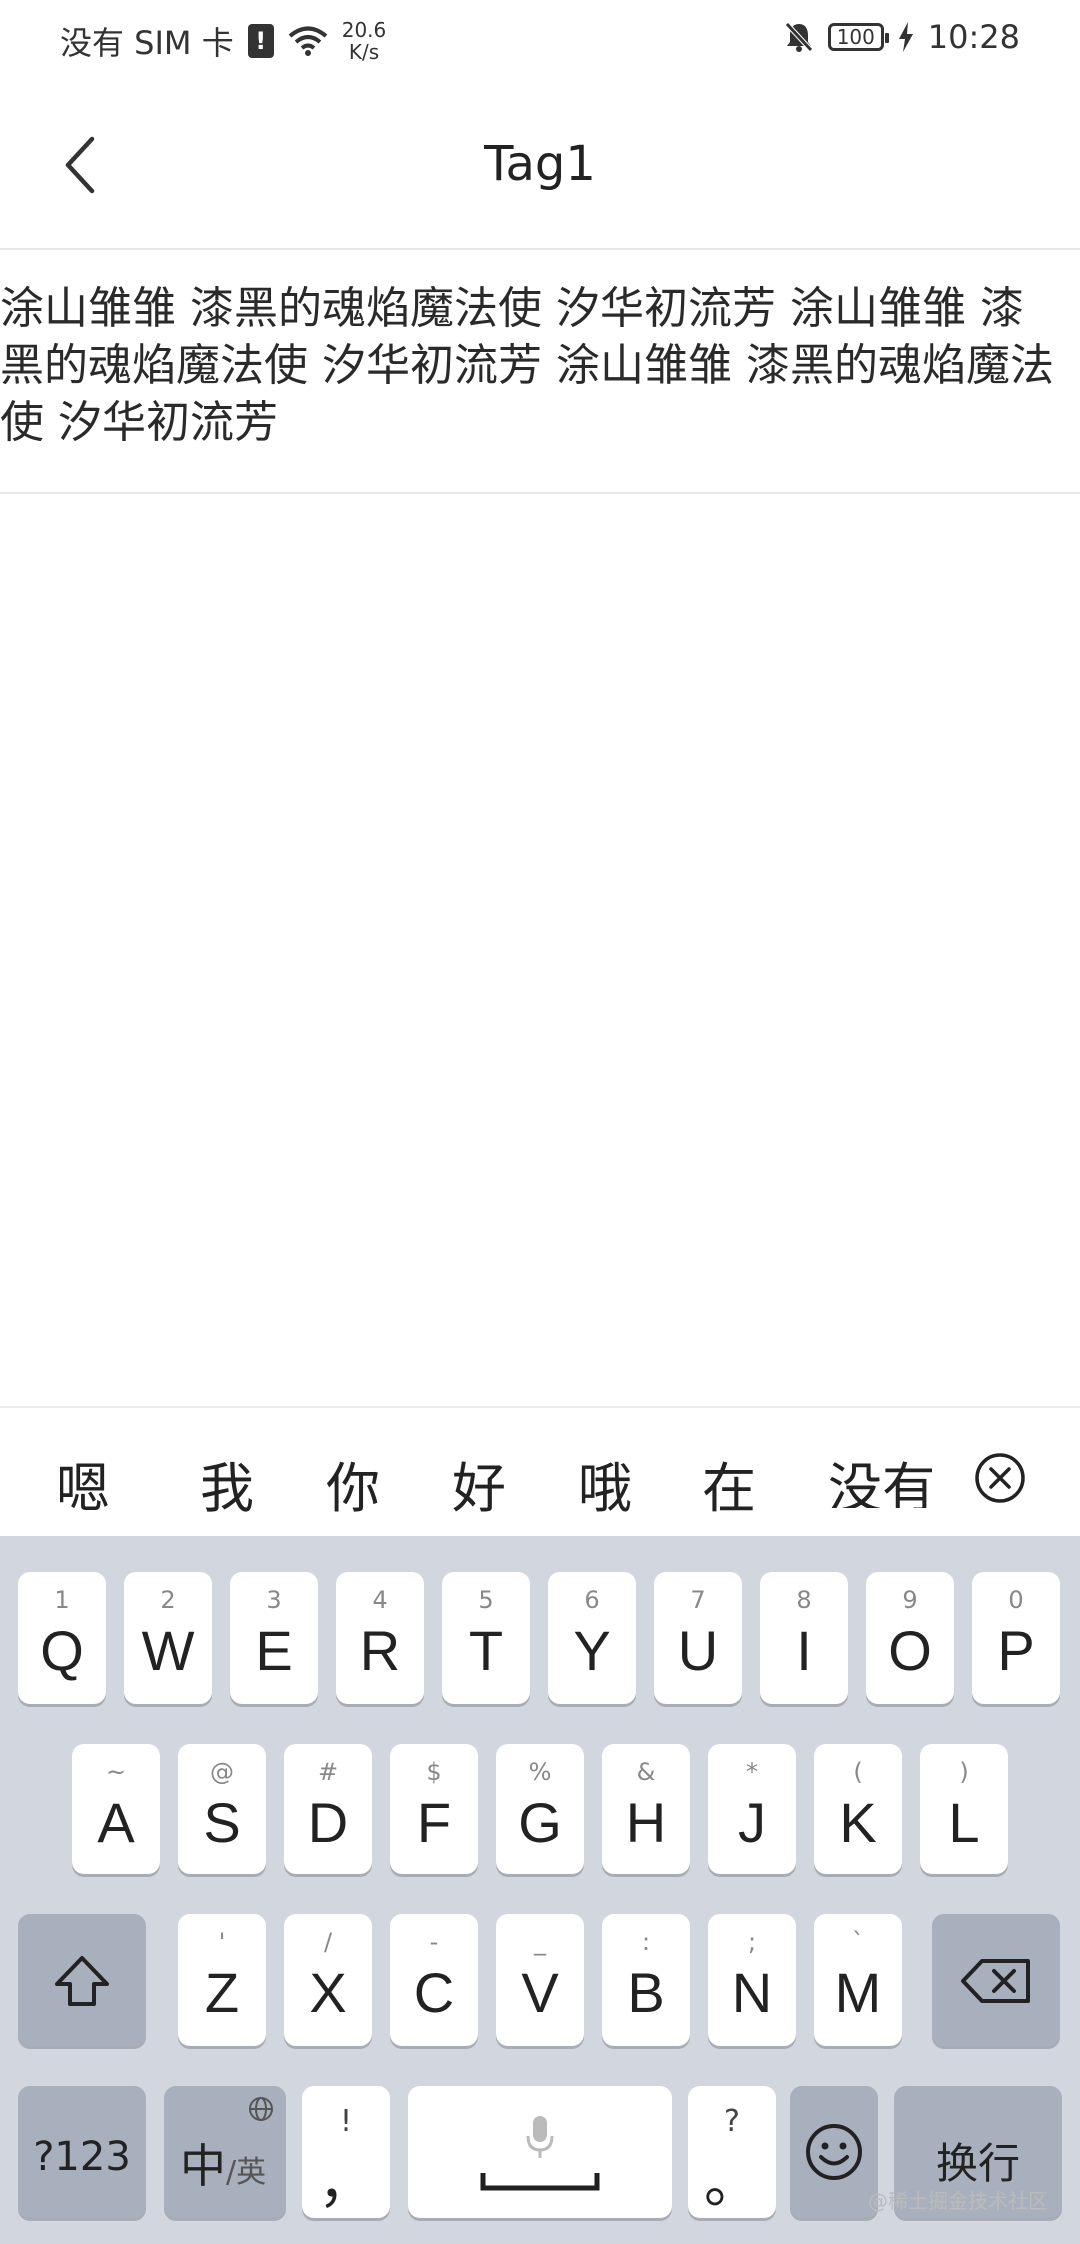  Describe the element at coordinates (858, 1980) in the screenshot. I see `key-m: ` M` at that location.